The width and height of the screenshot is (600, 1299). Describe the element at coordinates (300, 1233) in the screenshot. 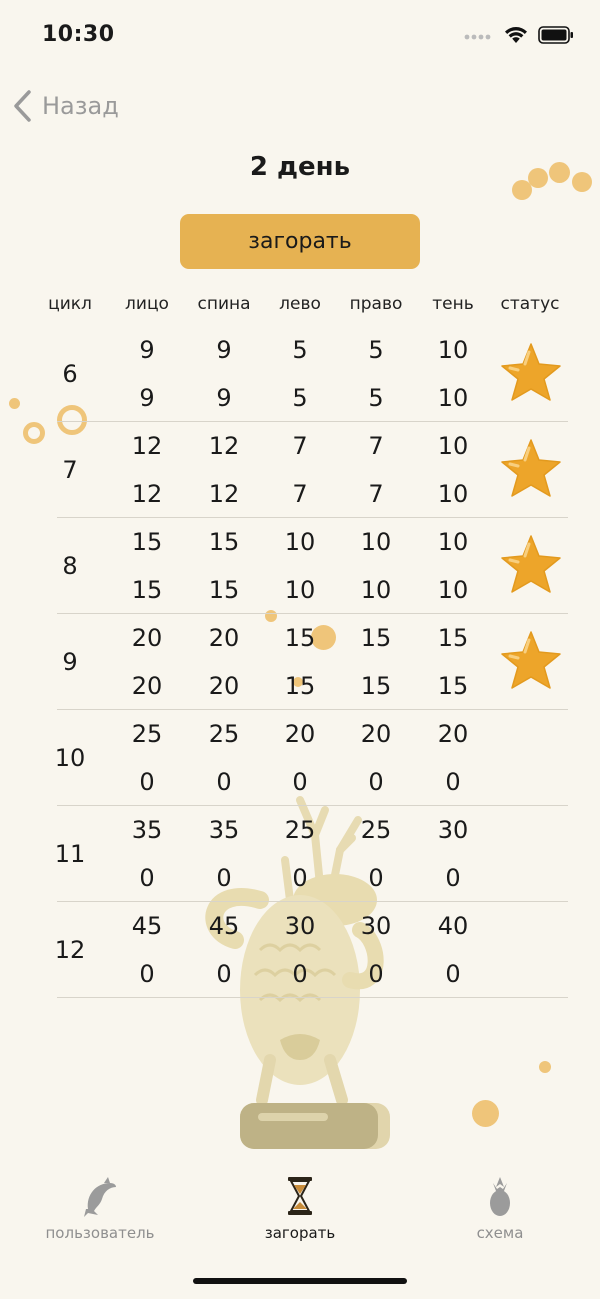

I see `tab-label: загорать` at that location.